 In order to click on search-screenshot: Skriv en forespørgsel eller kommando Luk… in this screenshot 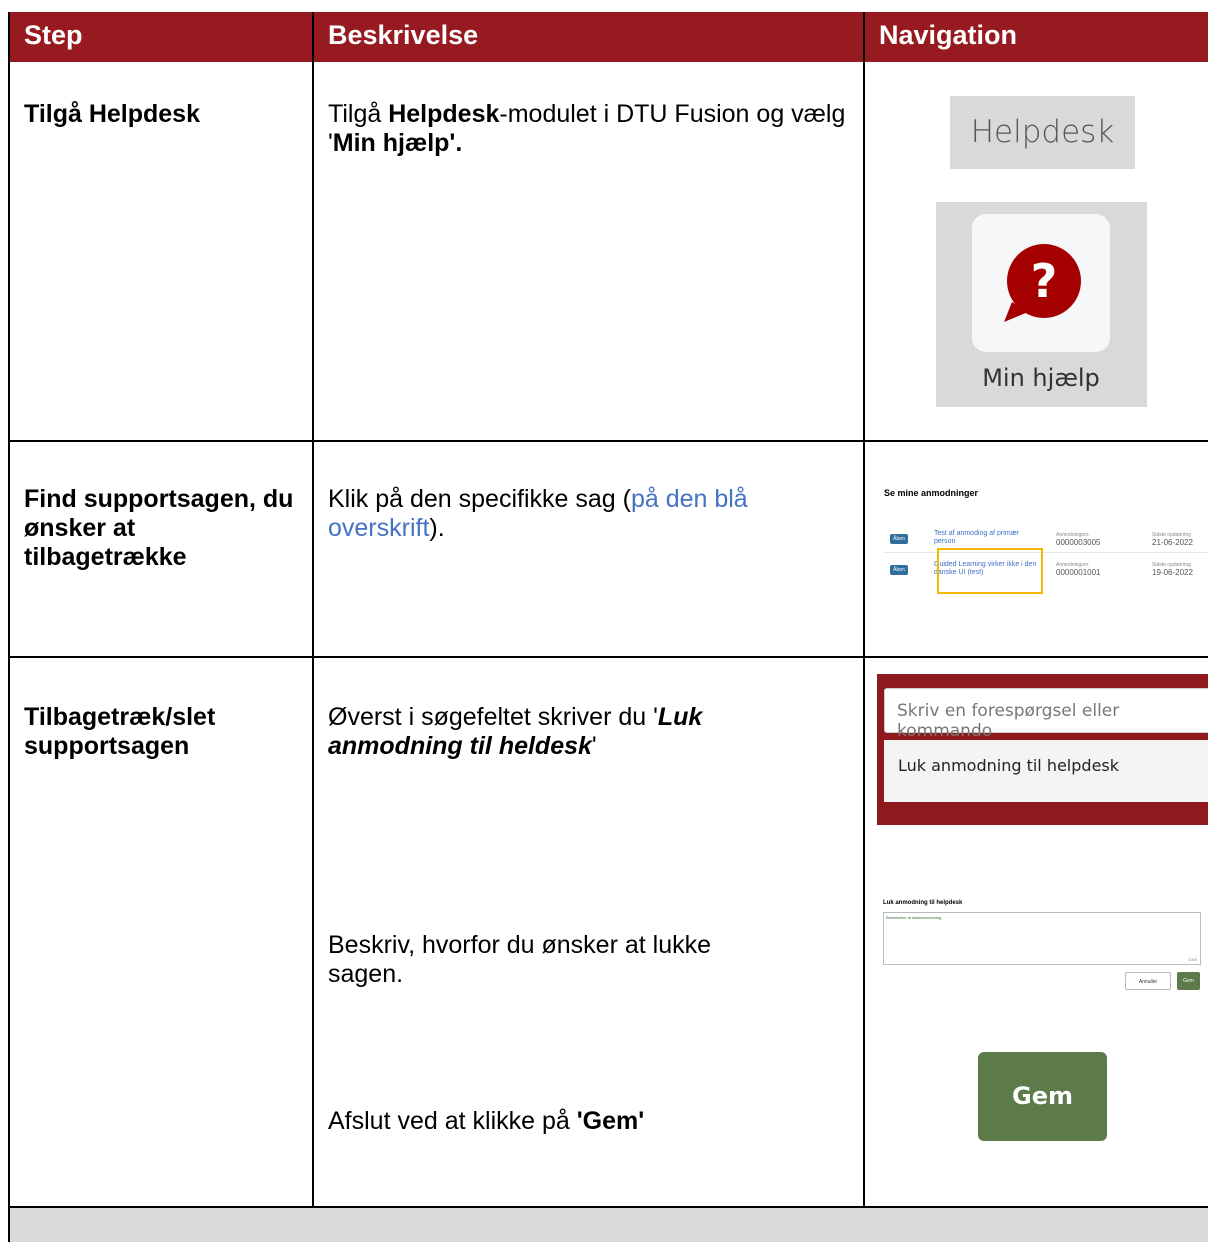, I will do `click(1042, 749)`.